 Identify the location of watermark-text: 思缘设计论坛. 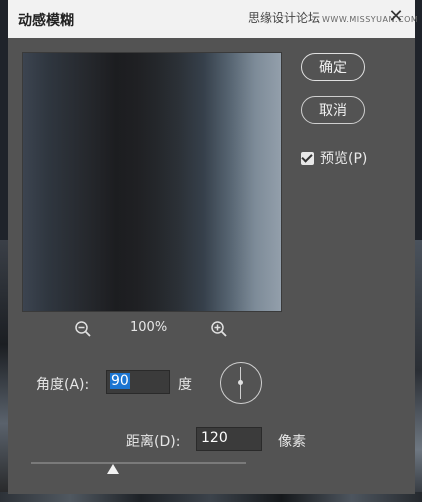
(284, 18).